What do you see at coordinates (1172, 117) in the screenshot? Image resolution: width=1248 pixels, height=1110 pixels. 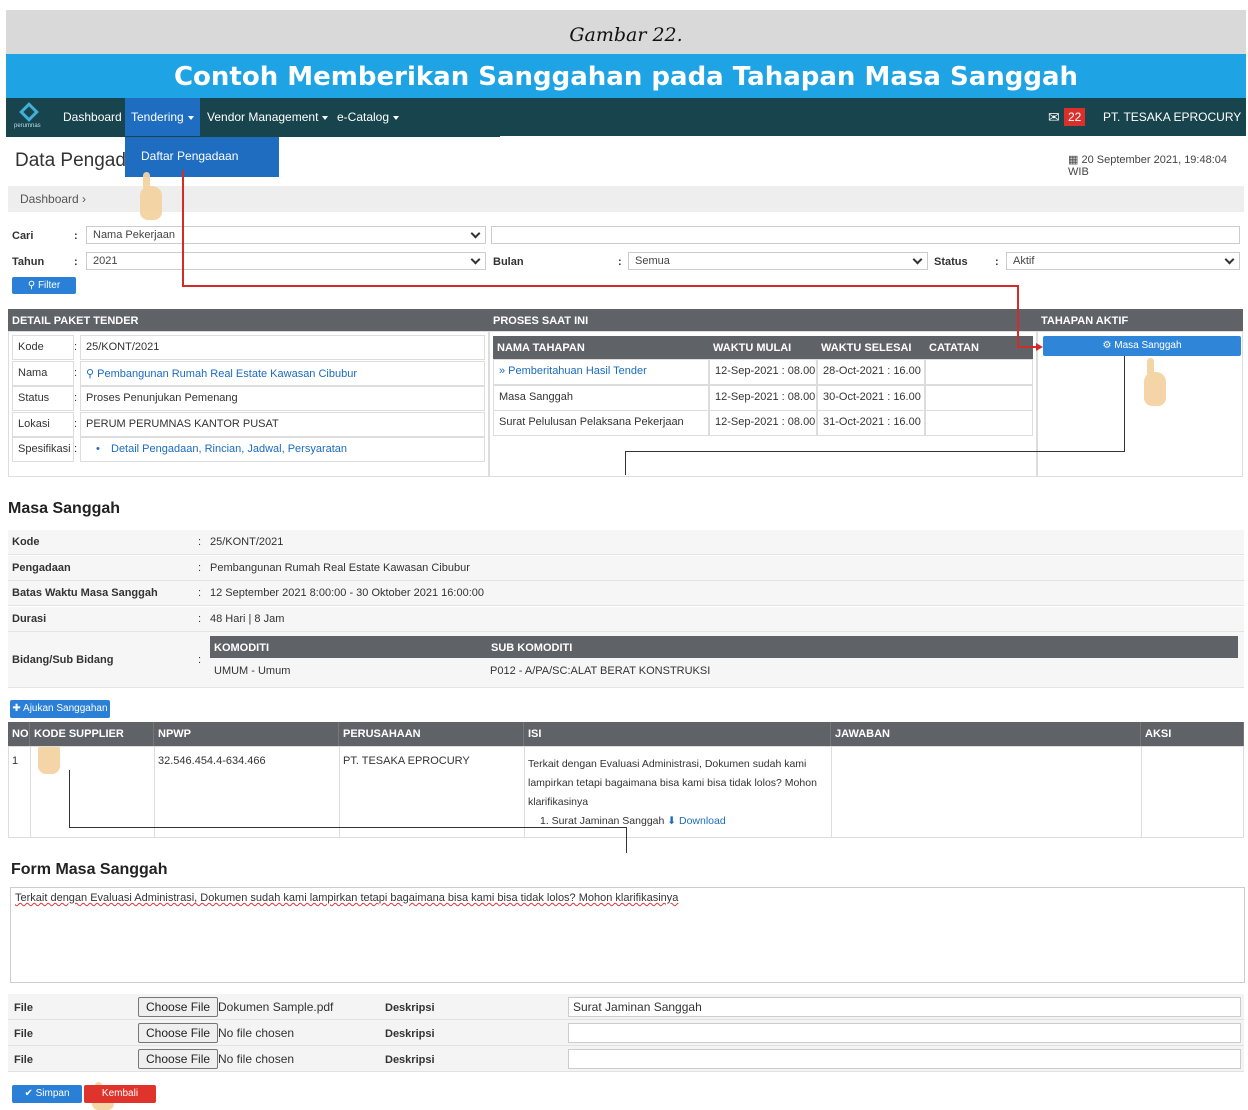 I see `user-company-menu: PT. TESAKA EPROCURY` at bounding box center [1172, 117].